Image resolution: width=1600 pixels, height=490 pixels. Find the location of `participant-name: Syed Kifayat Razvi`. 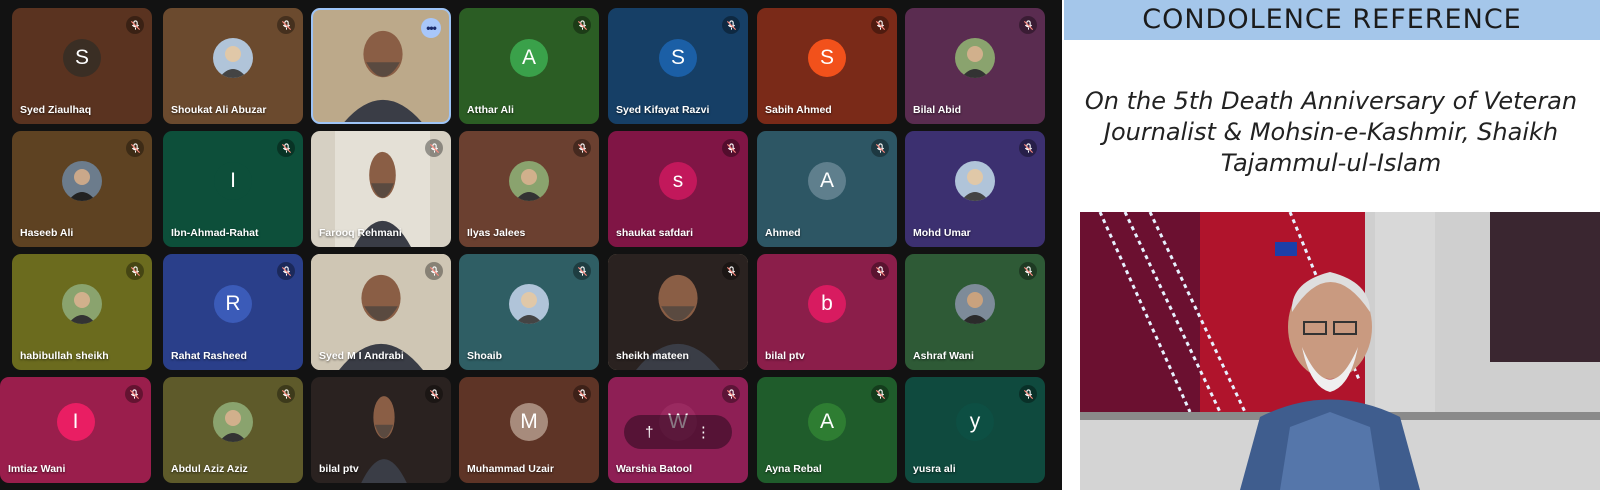

participant-name: Syed Kifayat Razvi is located at coordinates (663, 110).